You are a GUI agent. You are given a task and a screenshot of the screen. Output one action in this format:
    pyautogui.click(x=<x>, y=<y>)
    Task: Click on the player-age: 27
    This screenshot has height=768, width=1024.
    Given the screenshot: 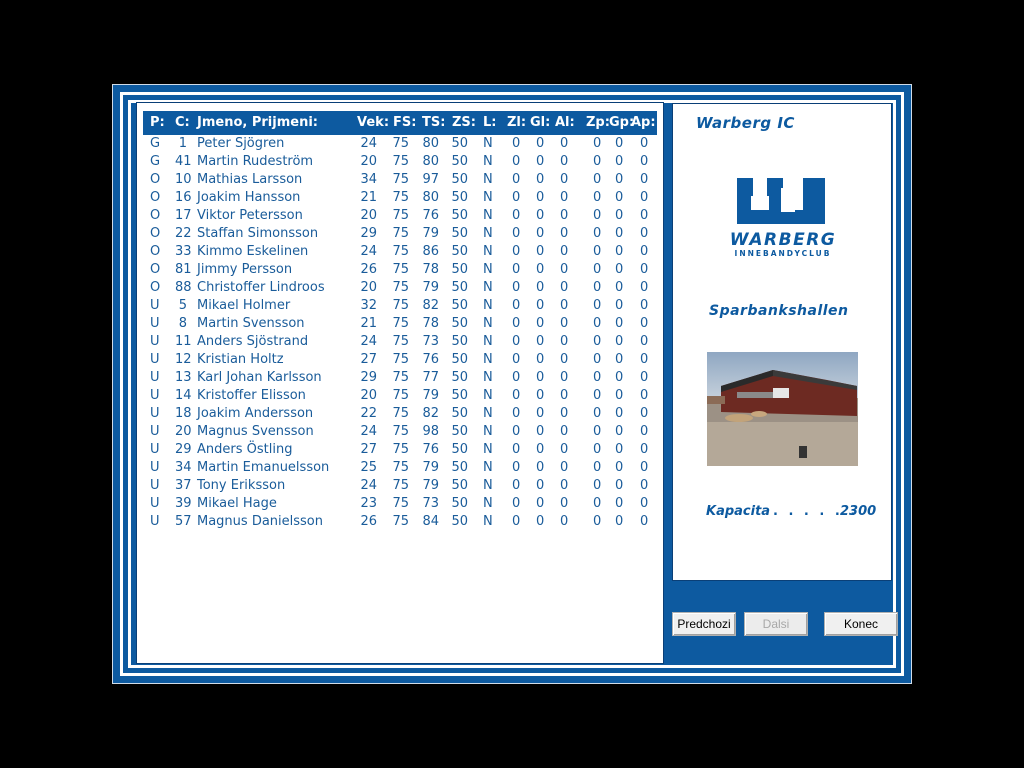 What is the action you would take?
    pyautogui.click(x=368, y=449)
    